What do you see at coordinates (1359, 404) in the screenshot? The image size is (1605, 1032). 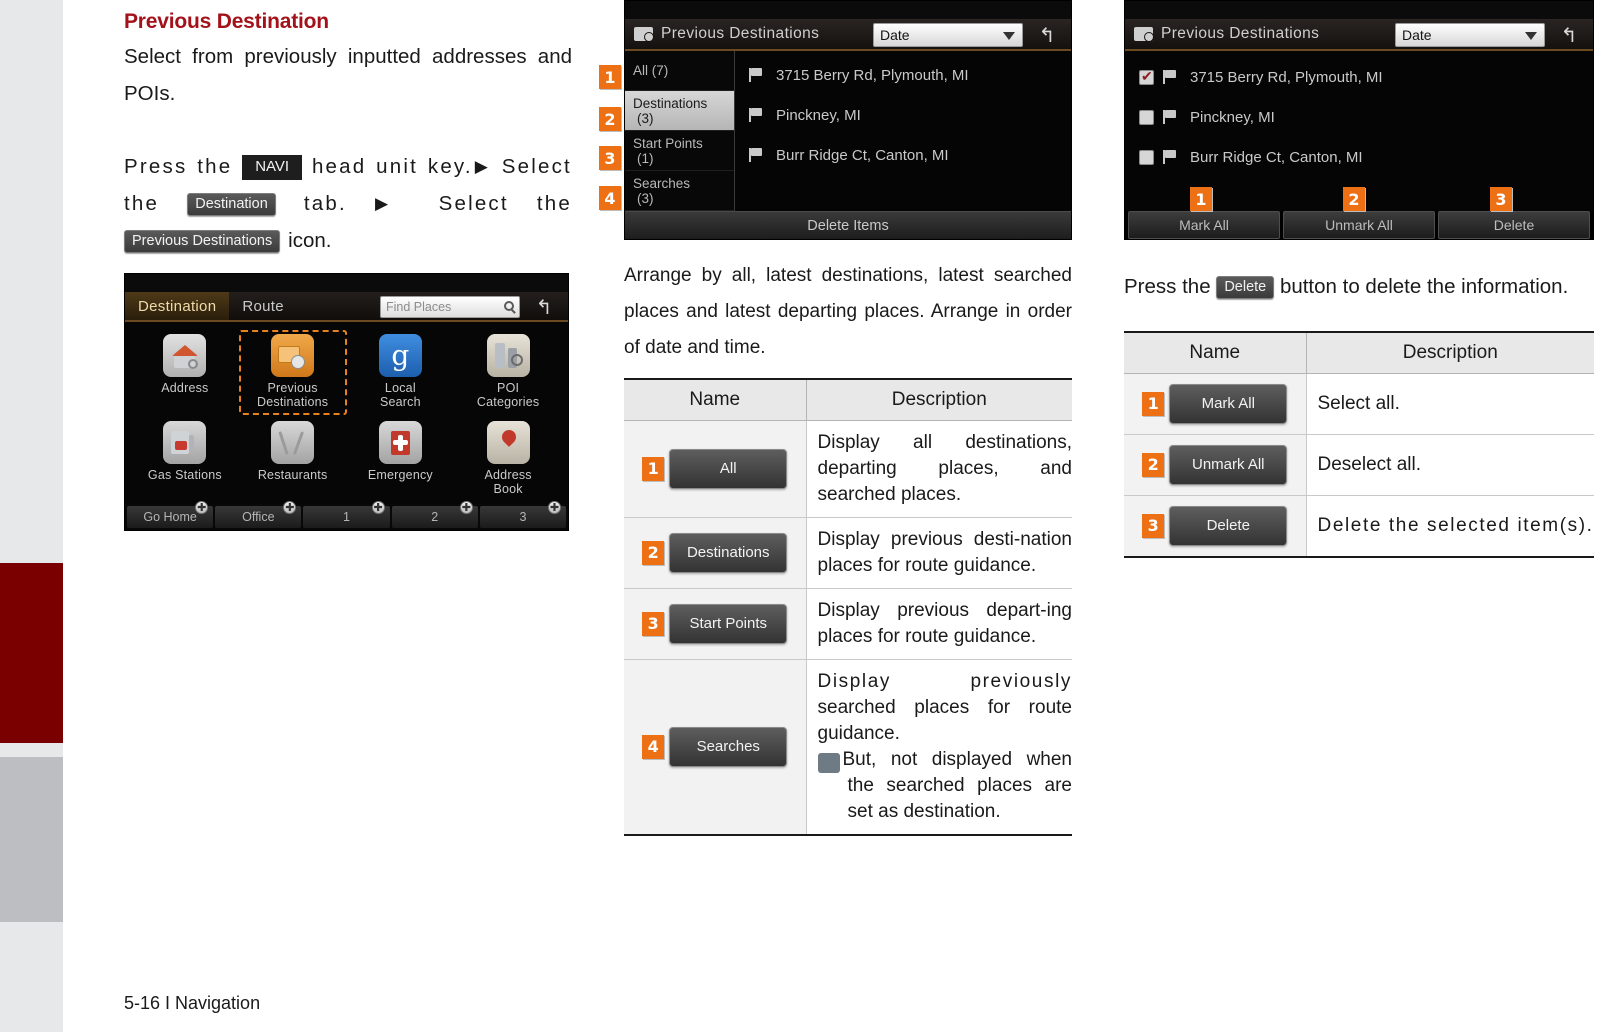 I see `table-row: 1 Mark All Select all.` at bounding box center [1359, 404].